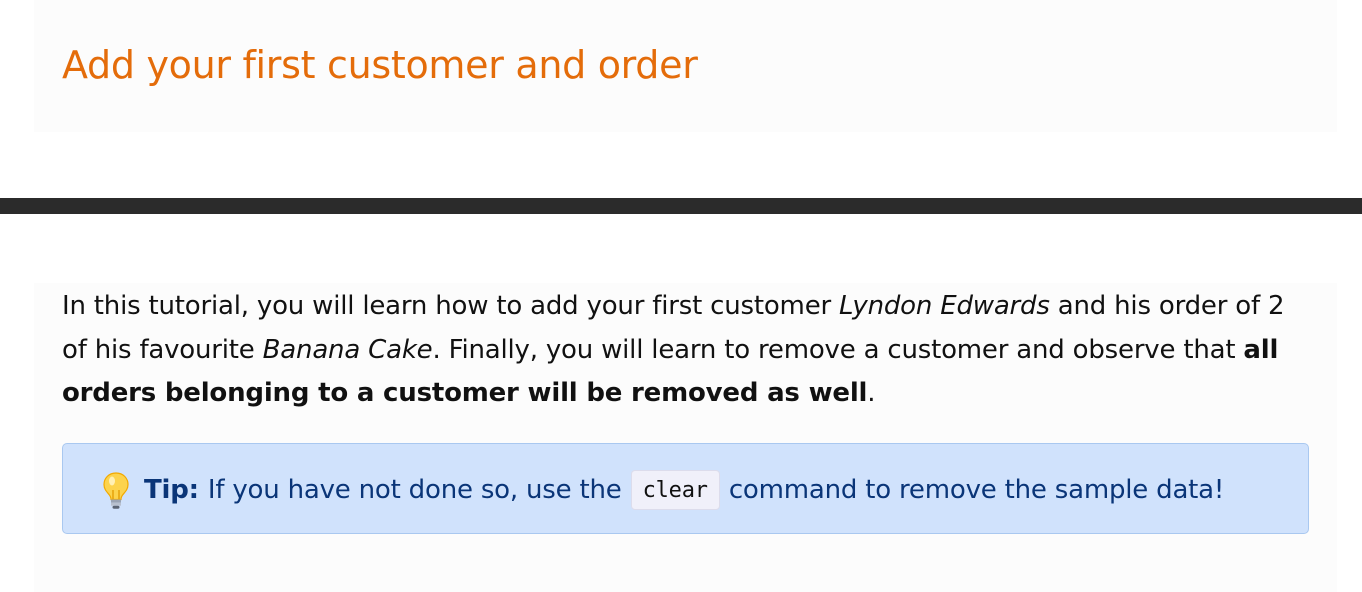 The width and height of the screenshot is (1362, 592). Describe the element at coordinates (116, 490) in the screenshot. I see `lightbulb-icon` at that location.